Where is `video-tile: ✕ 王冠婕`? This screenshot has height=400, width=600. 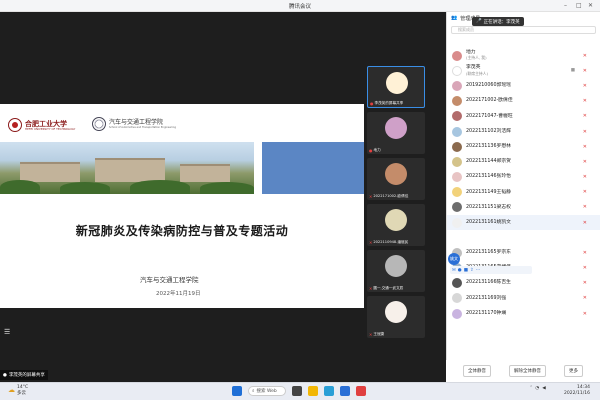 video-tile: ✕ 王冠婕 is located at coordinates (396, 317).